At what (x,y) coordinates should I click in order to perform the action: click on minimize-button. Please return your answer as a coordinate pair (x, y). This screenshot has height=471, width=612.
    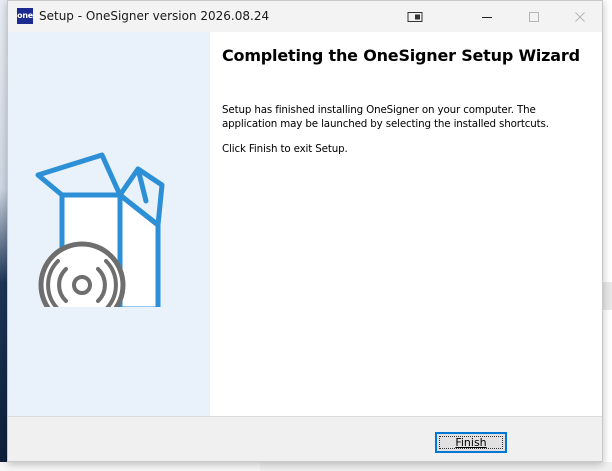
    Looking at the image, I should click on (487, 16).